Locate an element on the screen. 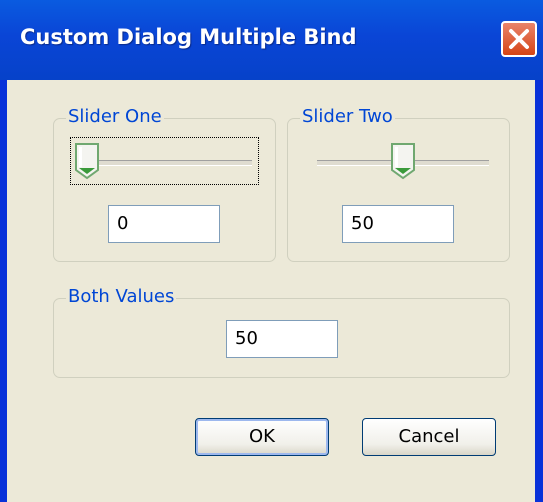 This screenshot has width=543, height=502. slider-two is located at coordinates (402, 161).